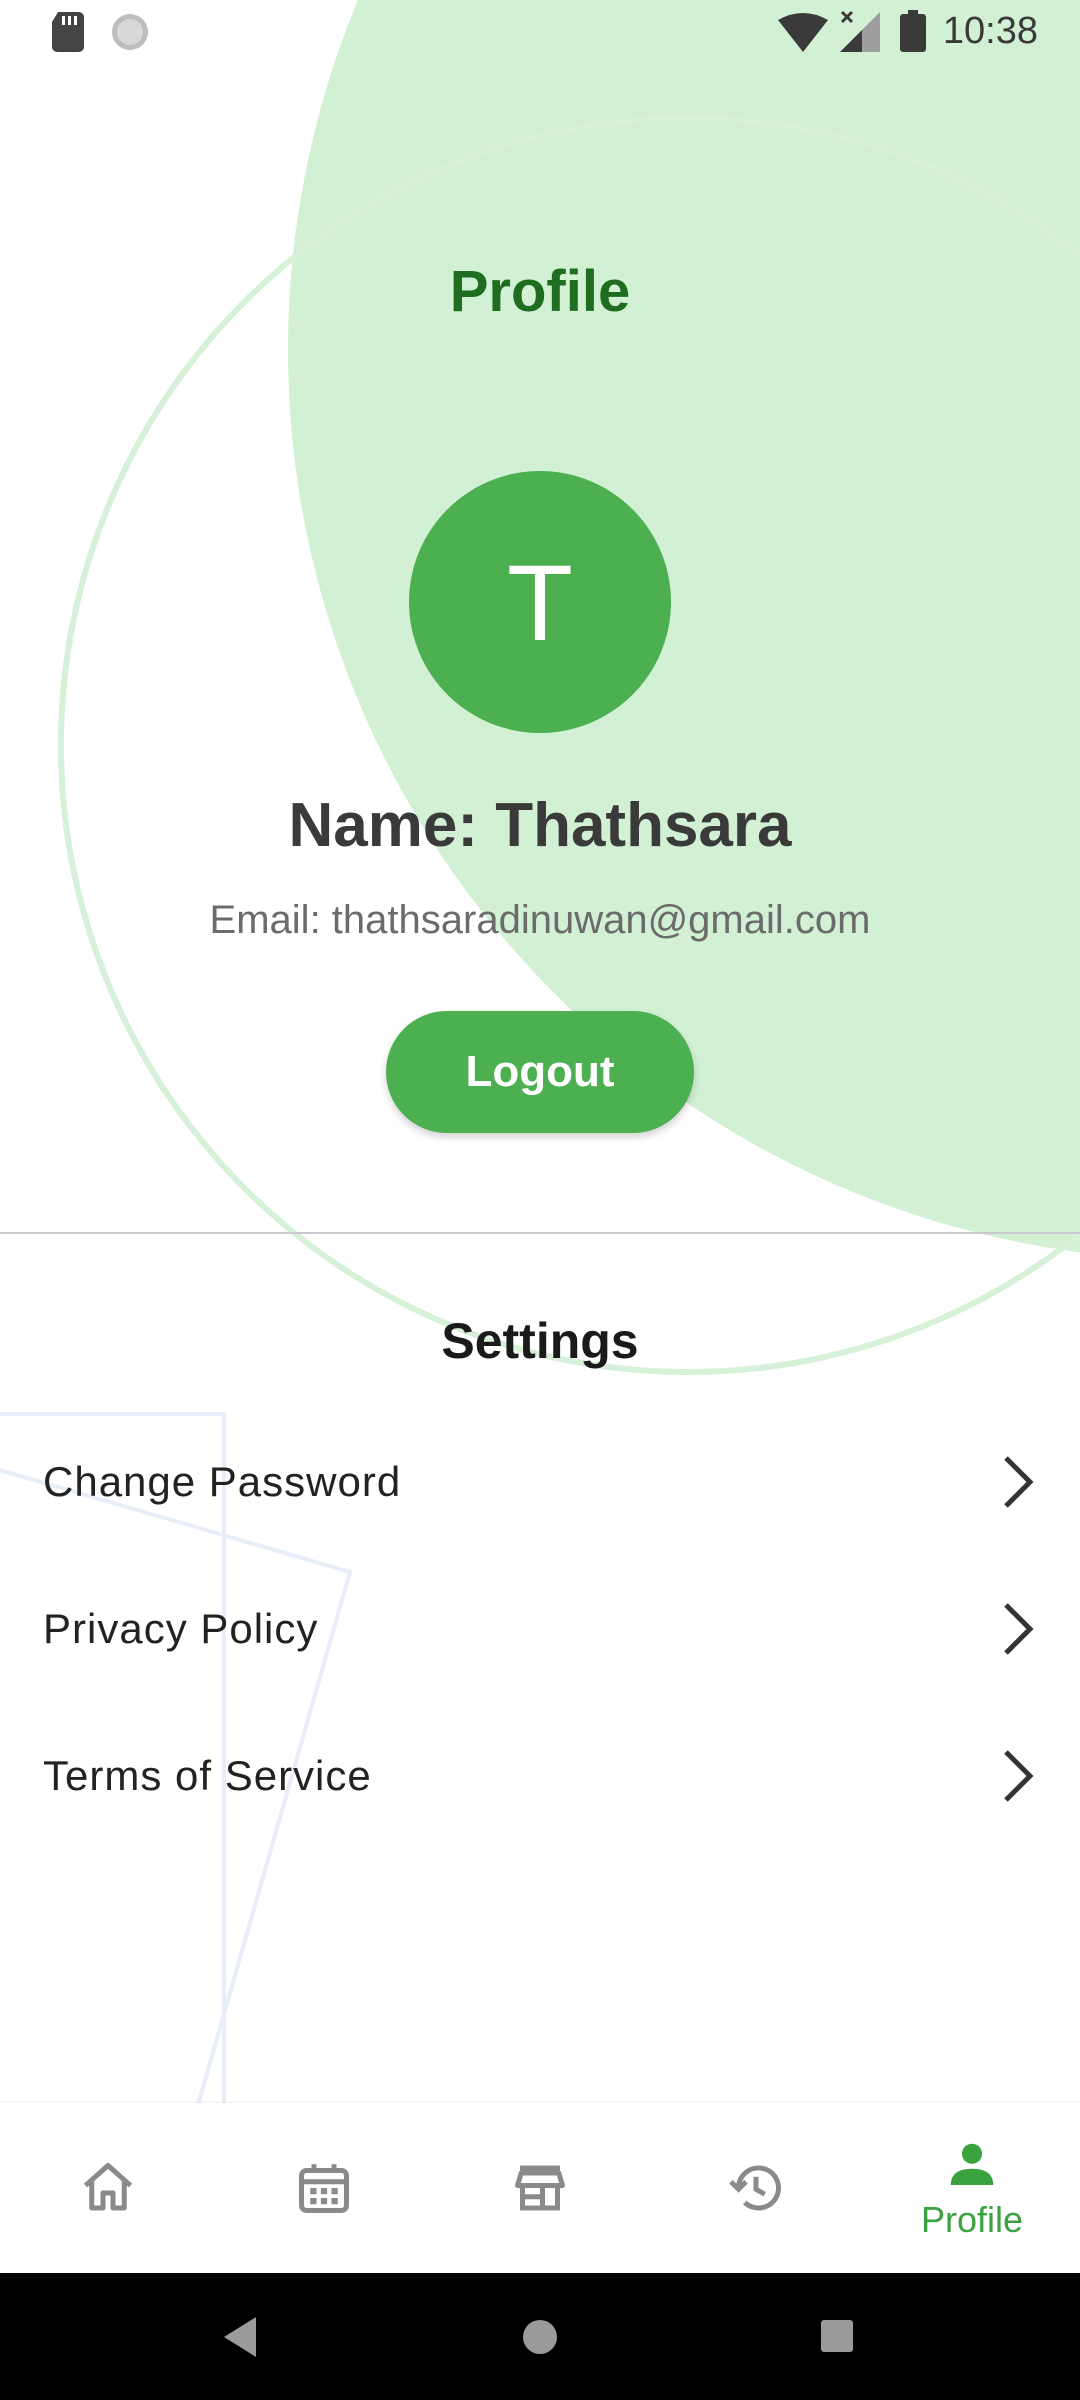  What do you see at coordinates (207, 1775) in the screenshot?
I see `settings-item-label: Terms of Service` at bounding box center [207, 1775].